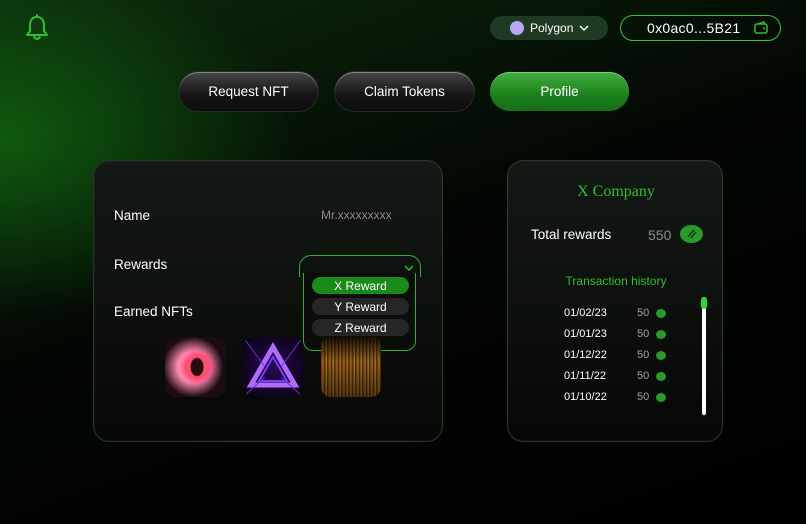 The width and height of the screenshot is (806, 524). What do you see at coordinates (660, 235) in the screenshot?
I see `total-rewards-value: 550` at bounding box center [660, 235].